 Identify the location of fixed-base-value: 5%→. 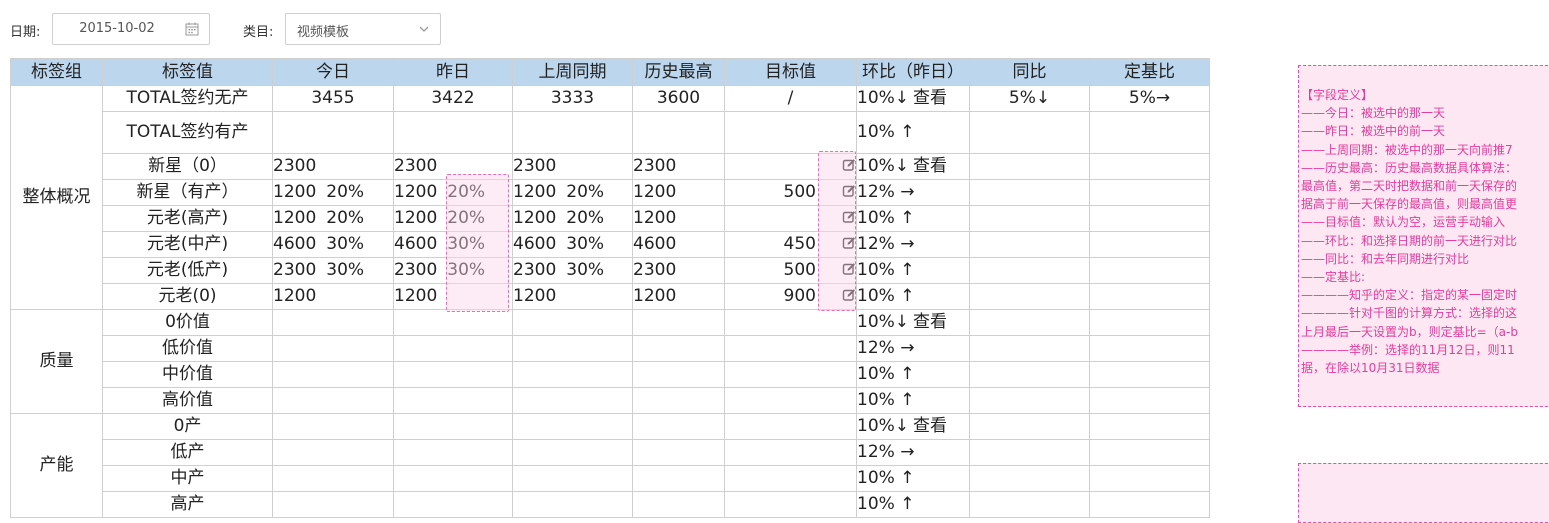
(1149, 98).